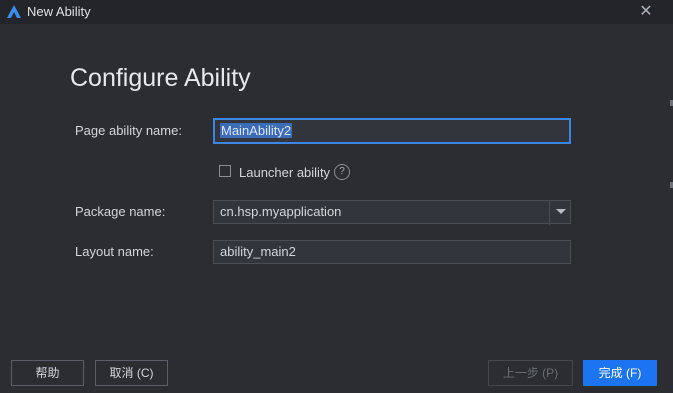  I want to click on launcher-ability-label: Launcher ability, so click(284, 173).